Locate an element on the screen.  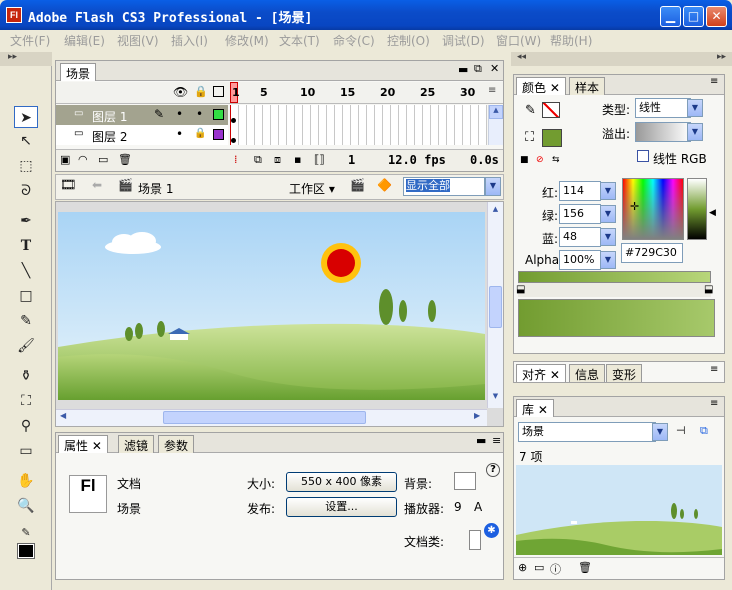
tab-filters: 滤镜 is located at coordinates (136, 444).